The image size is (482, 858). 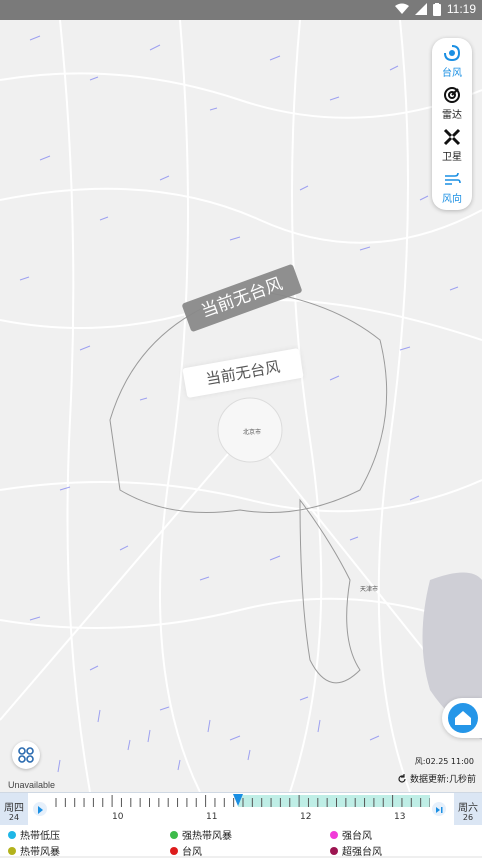 I want to click on play-button, so click(x=40, y=809).